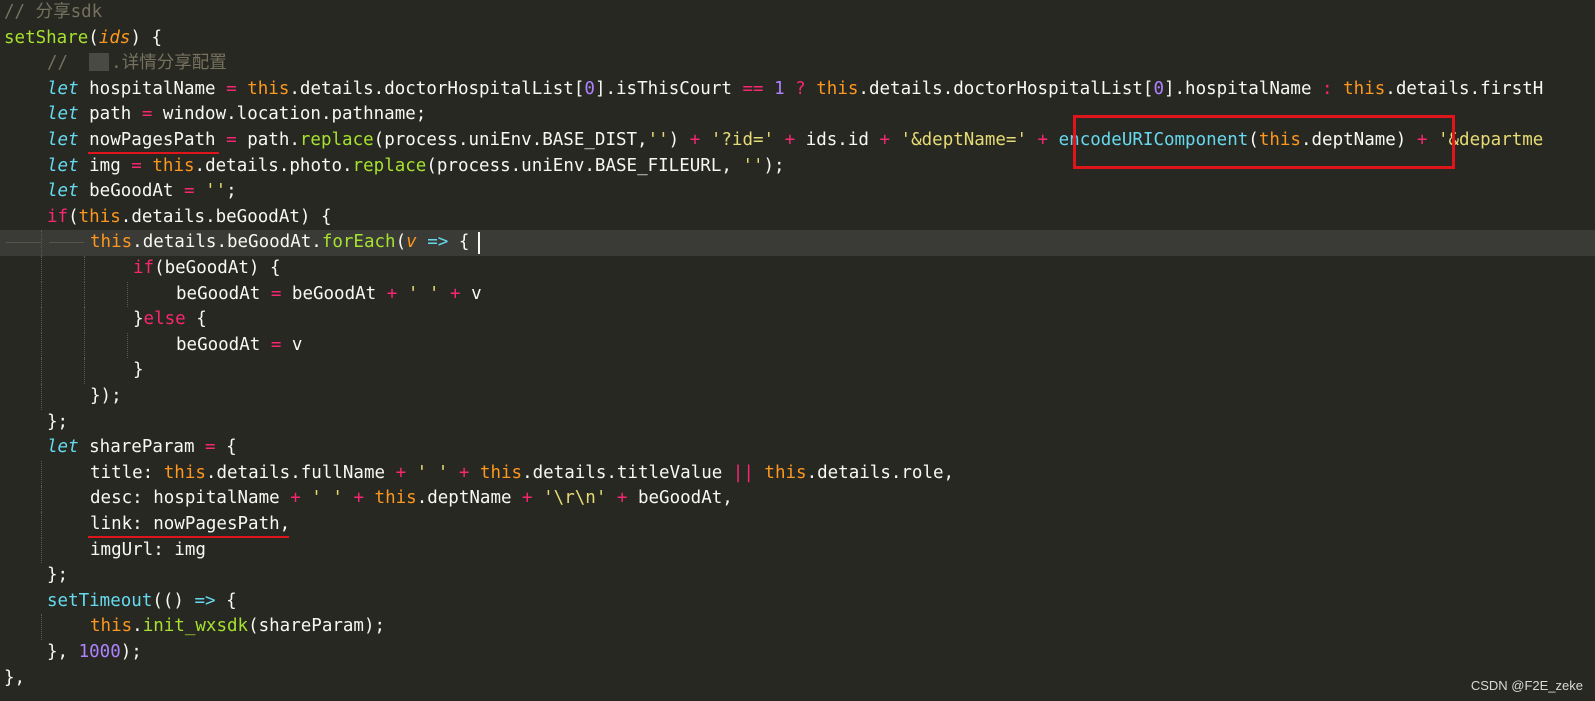 The width and height of the screenshot is (1595, 701). I want to click on code-token: imgUrl: img, so click(148, 549).